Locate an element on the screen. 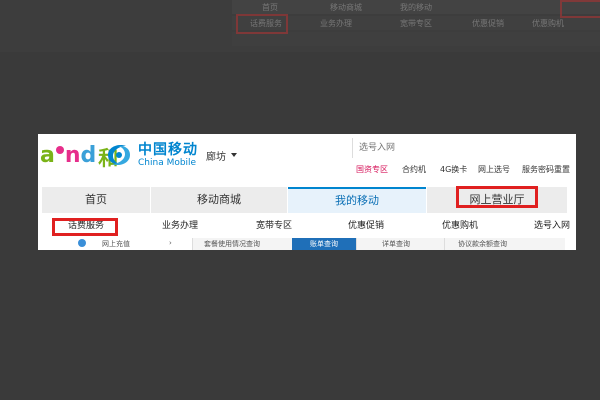 The width and height of the screenshot is (600, 400). heart-icon is located at coordinates (59, 150).